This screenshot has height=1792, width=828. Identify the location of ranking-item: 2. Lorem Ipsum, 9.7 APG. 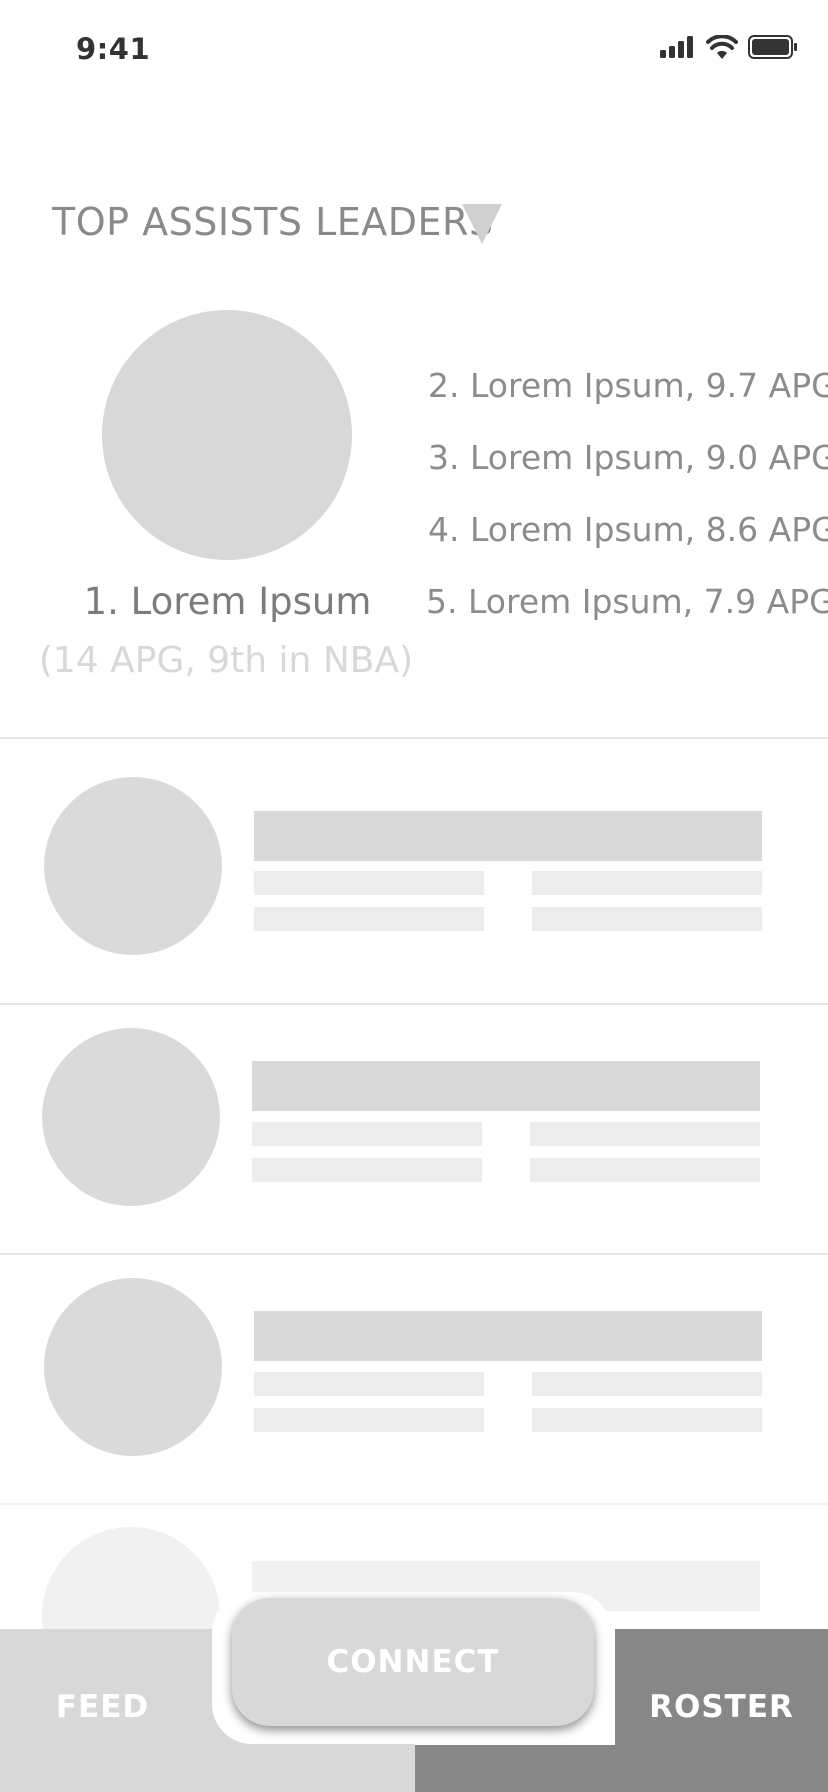
(628, 385).